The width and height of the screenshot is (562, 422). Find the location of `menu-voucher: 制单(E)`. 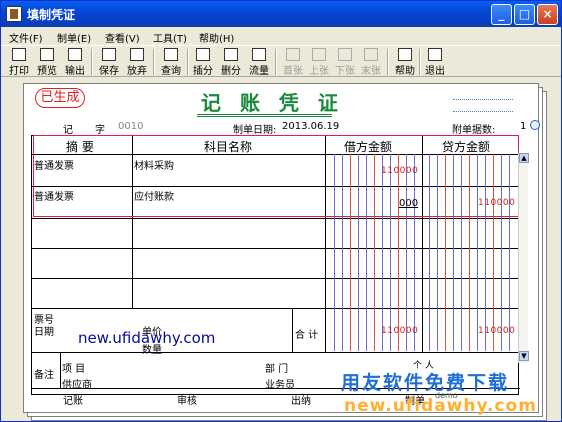

menu-voucher: 制单(E) is located at coordinates (74, 37).